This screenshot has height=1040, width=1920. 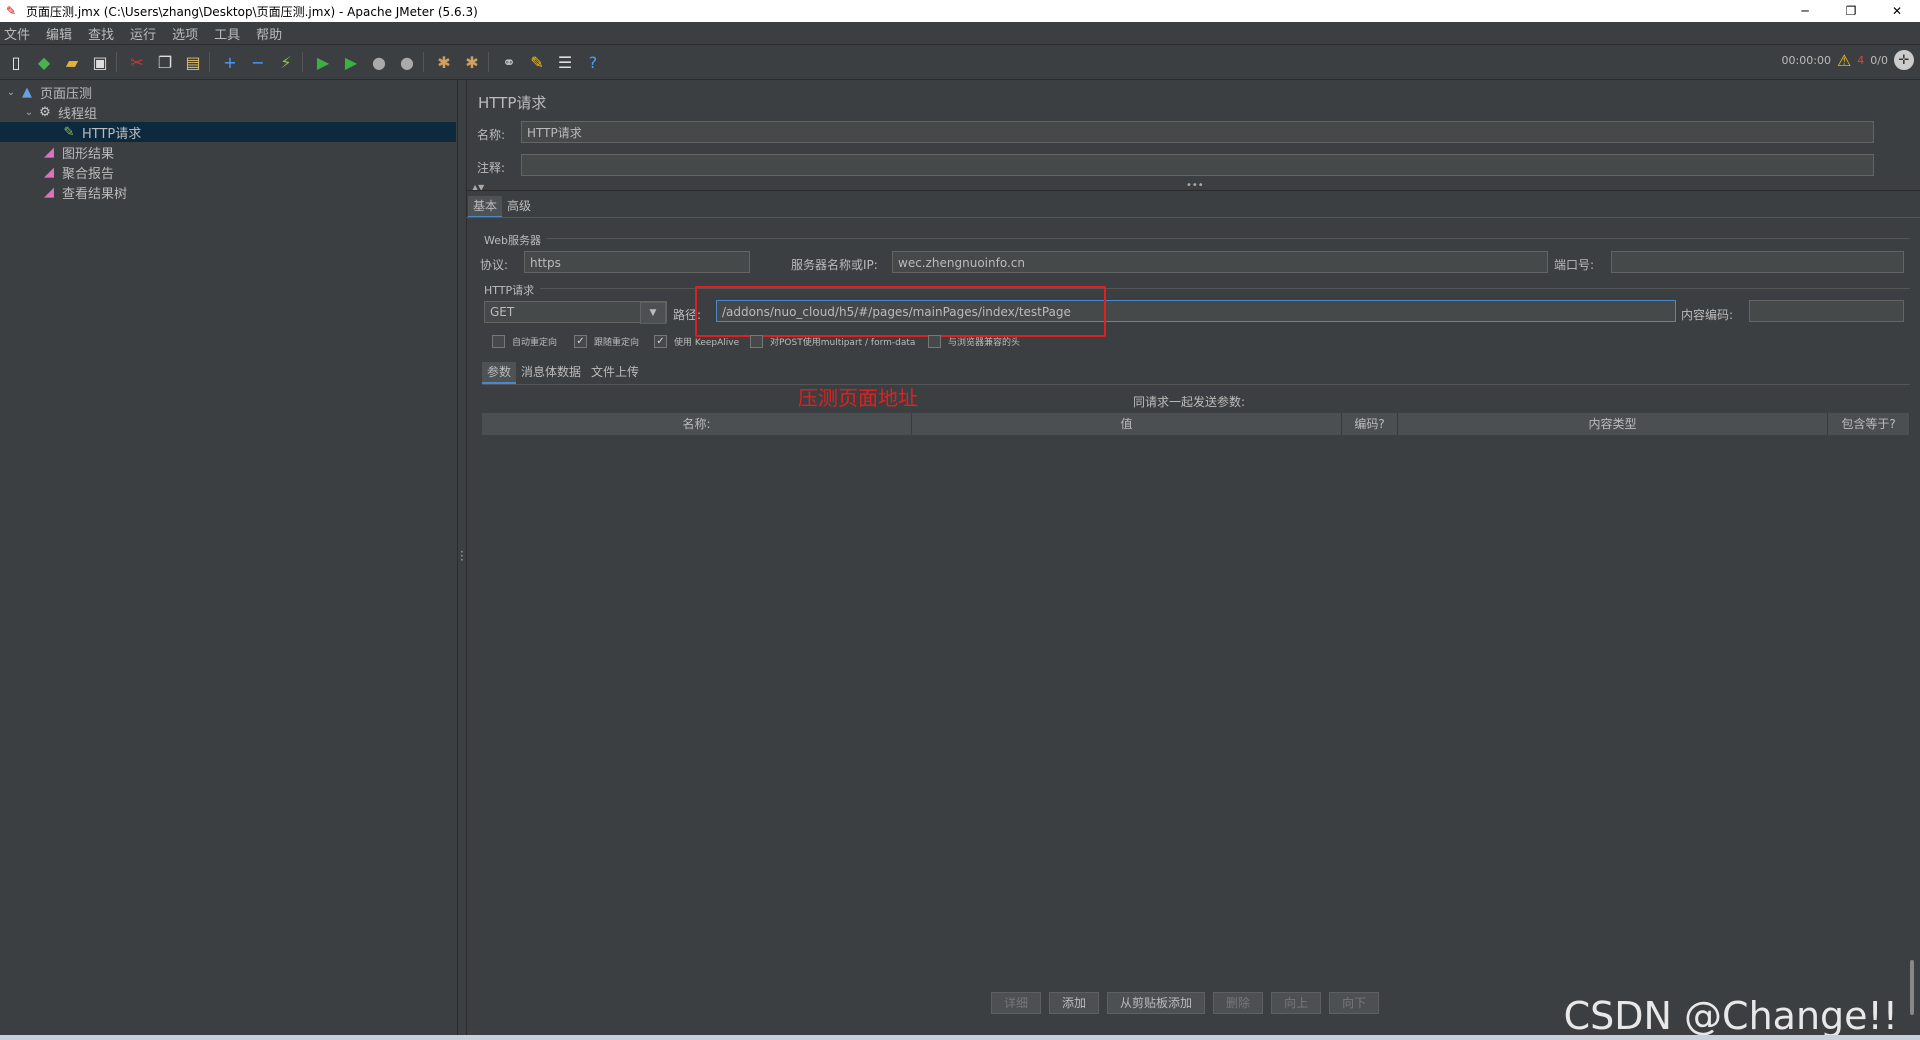 I want to click on method-select: GET ▼, so click(x=575, y=312).